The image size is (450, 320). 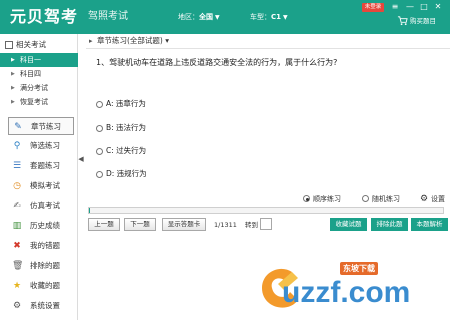 I want to click on menu-label: 排除的题, so click(x=45, y=265).